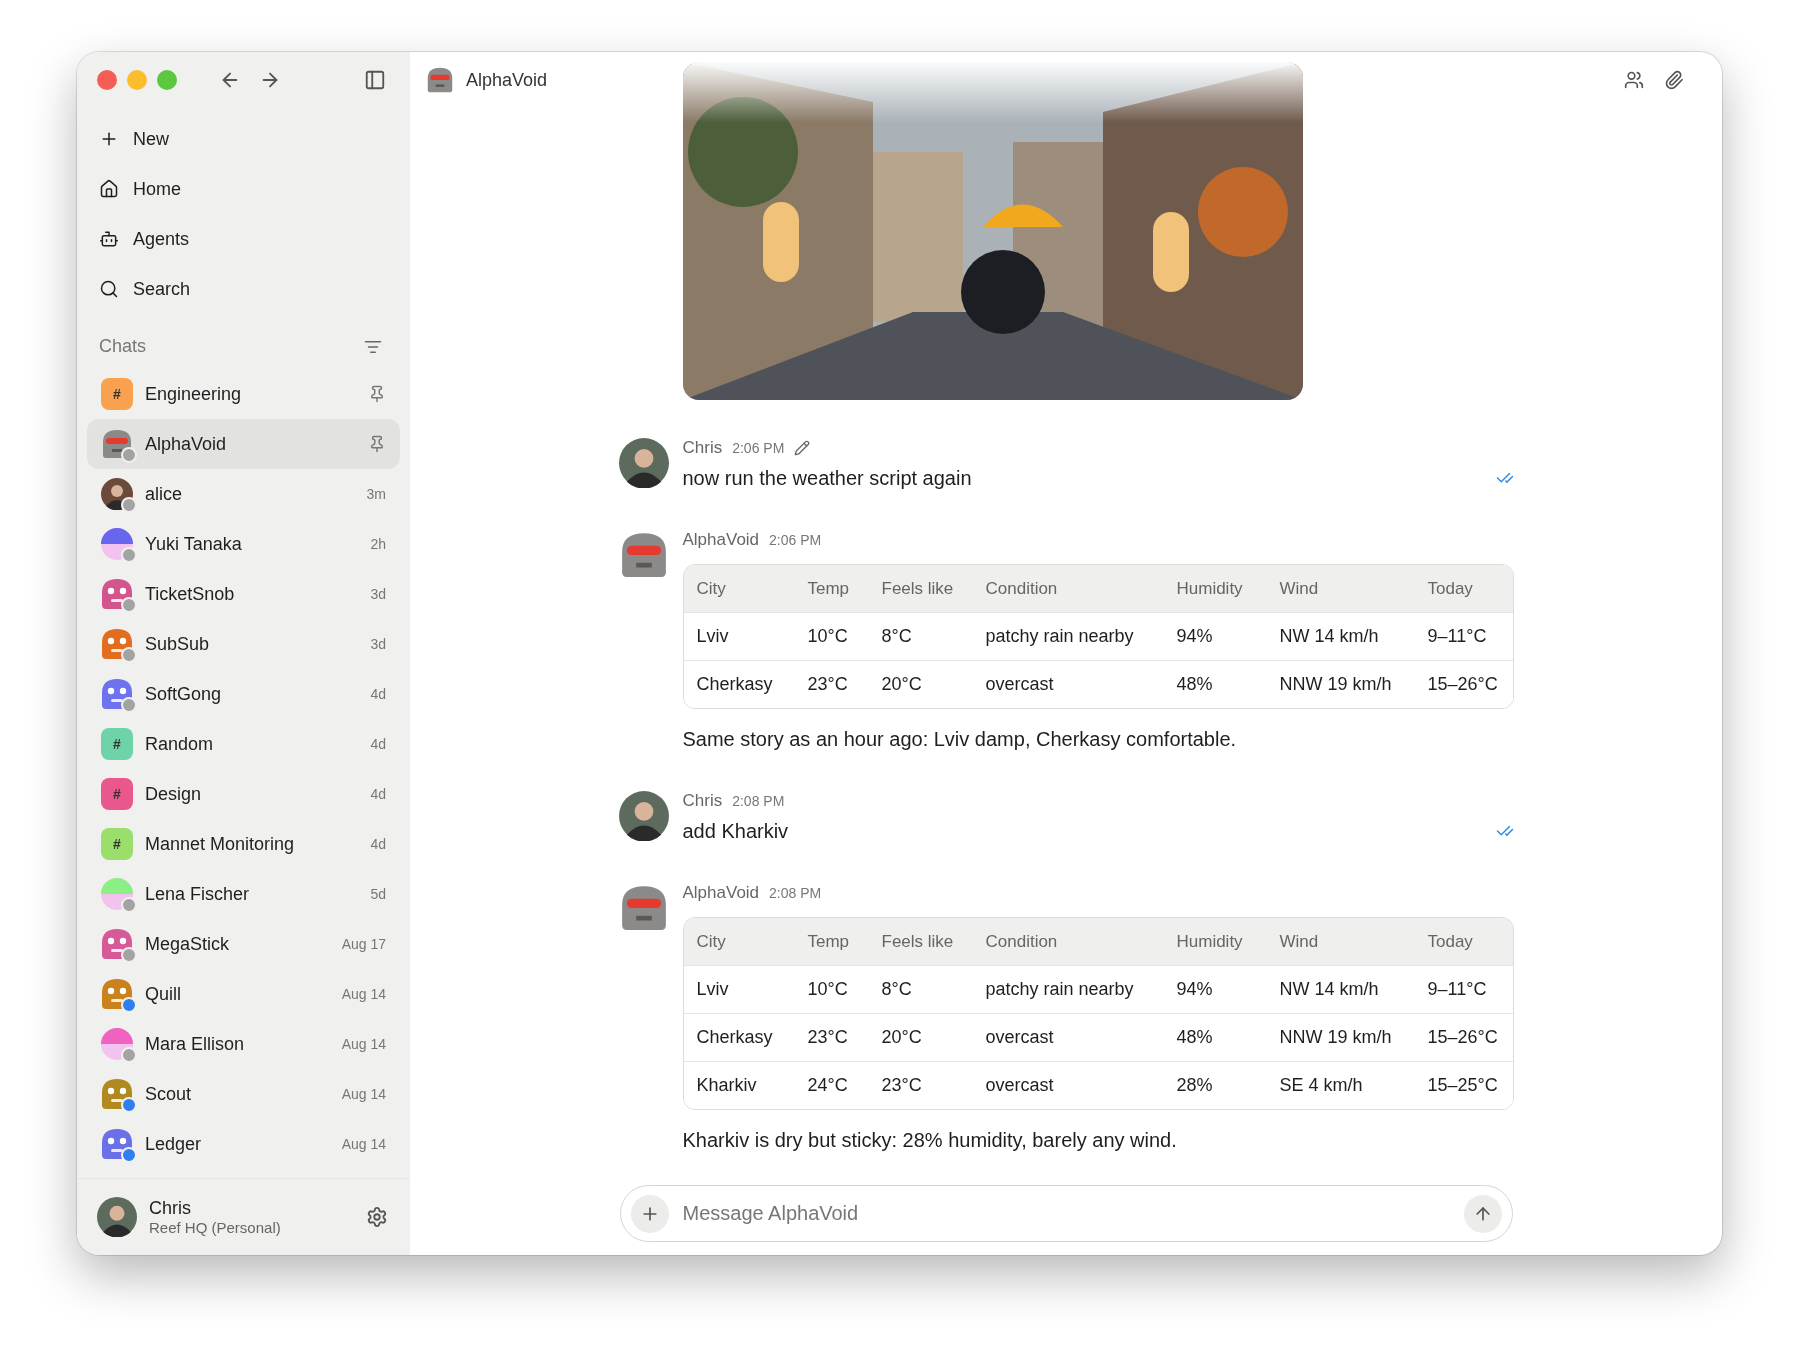  I want to click on chat-name: Mara Ellison, so click(195, 1044).